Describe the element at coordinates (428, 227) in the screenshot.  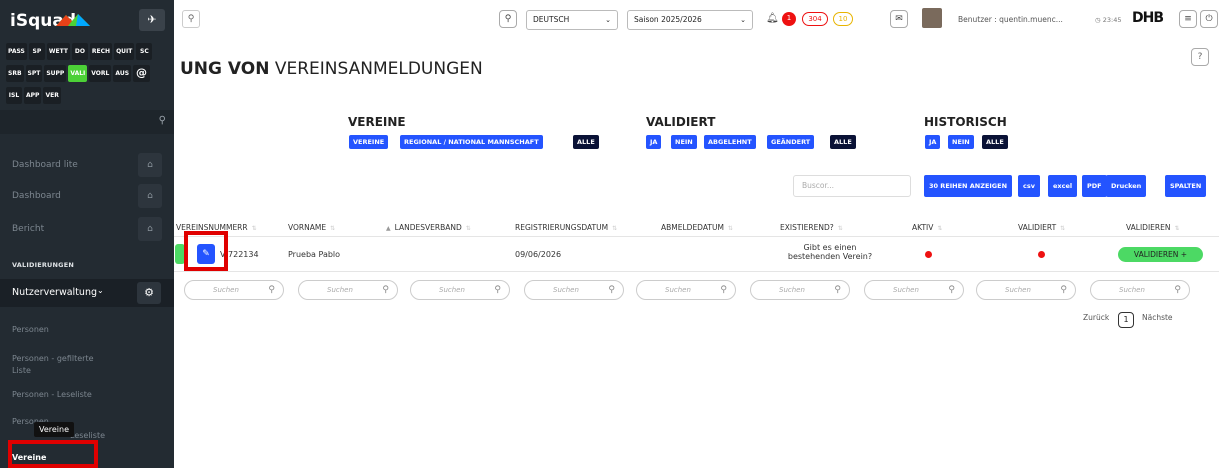
I see `column-header: ▲ LANDESVERBAND ⇅` at that location.